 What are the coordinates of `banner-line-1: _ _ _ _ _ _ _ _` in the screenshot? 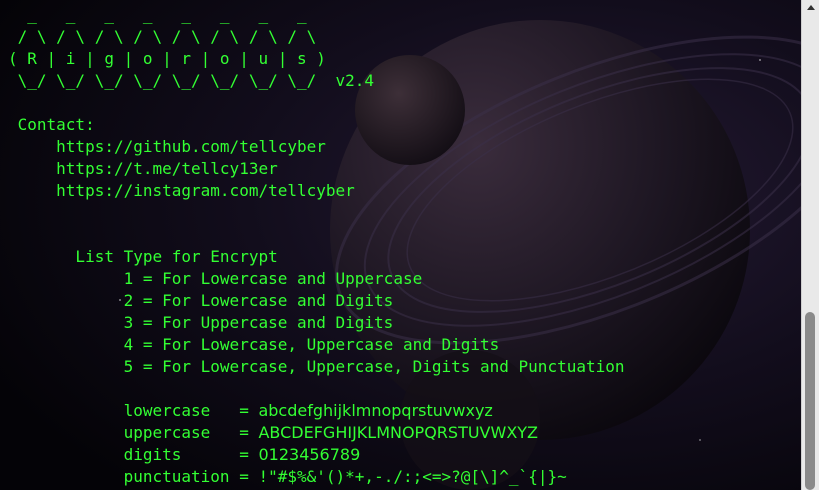 It's located at (157, 14).